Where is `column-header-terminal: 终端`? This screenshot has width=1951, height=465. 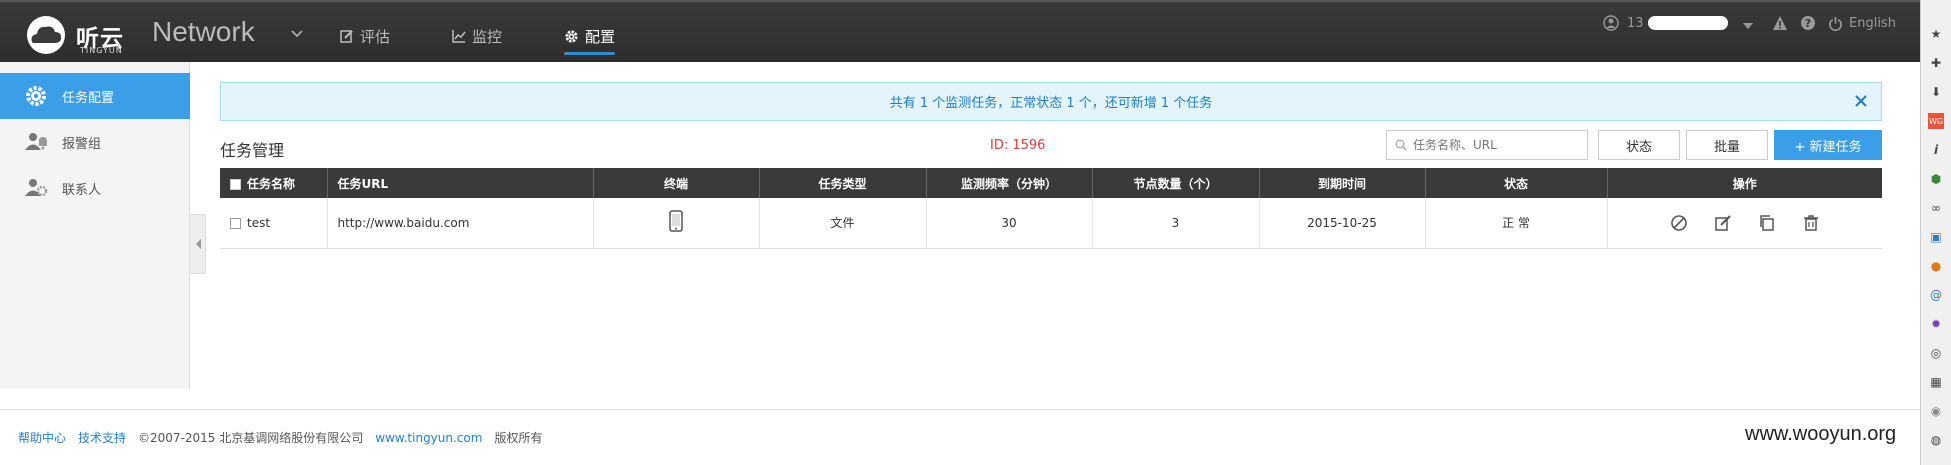 column-header-terminal: 终端 is located at coordinates (676, 183).